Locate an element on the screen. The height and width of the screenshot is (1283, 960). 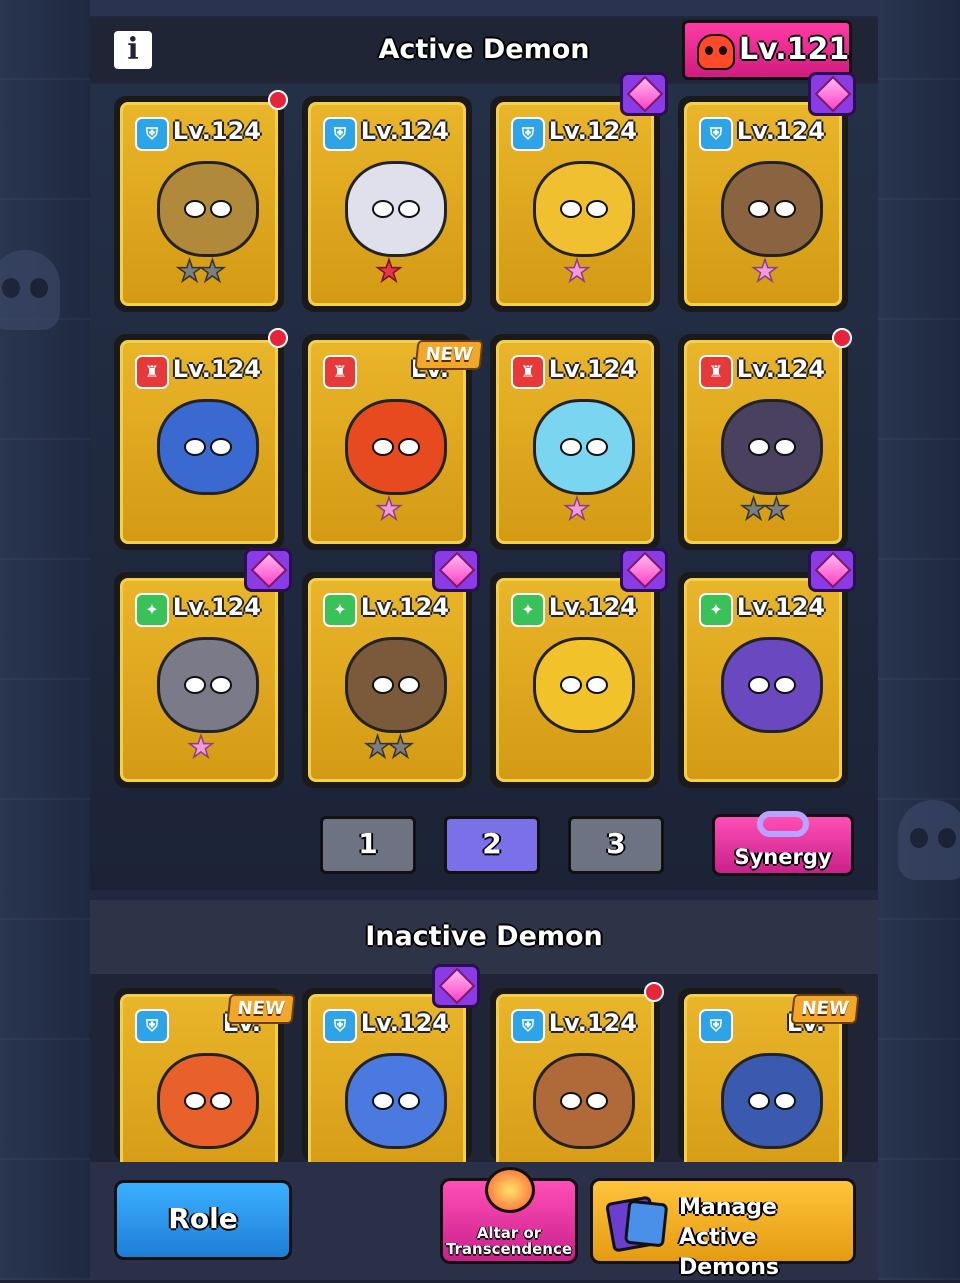
demon-card: ♜ Lv.124 is located at coordinates (201, 439).